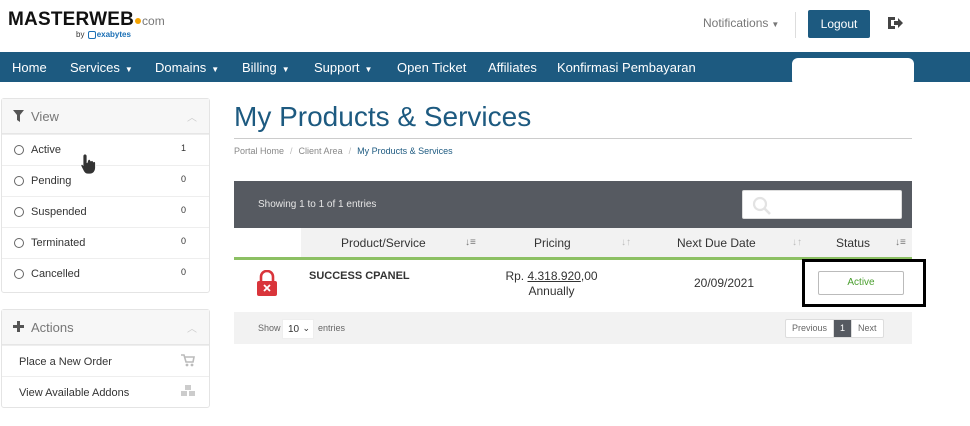 Image resolution: width=970 pixels, height=426 pixels. What do you see at coordinates (626, 67) in the screenshot?
I see `nav-konfirmasi-pembayaran: Konfirmasi Pembayaran` at bounding box center [626, 67].